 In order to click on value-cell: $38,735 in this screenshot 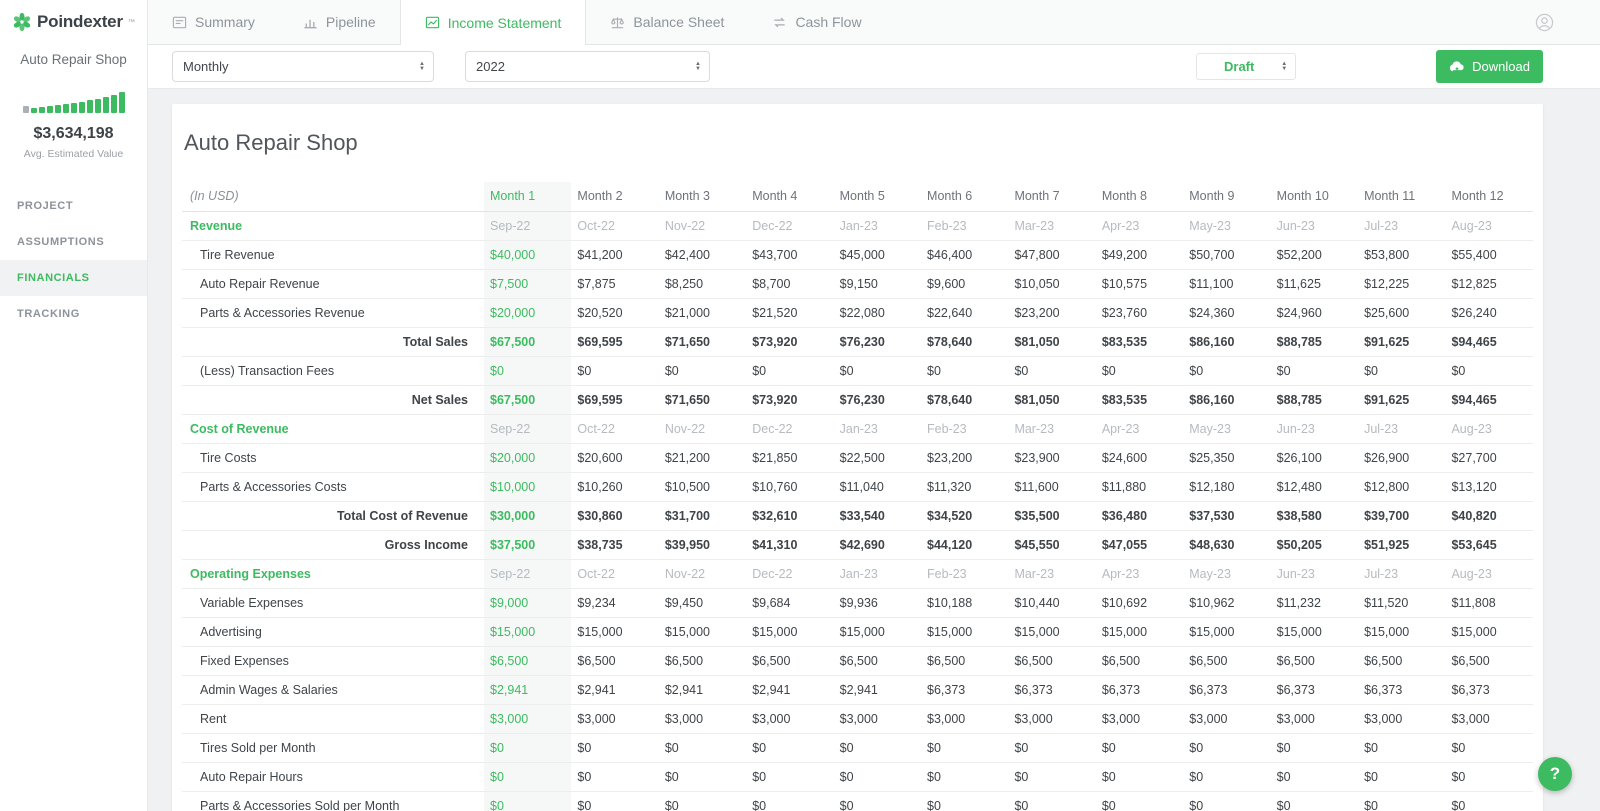, I will do `click(615, 545)`.